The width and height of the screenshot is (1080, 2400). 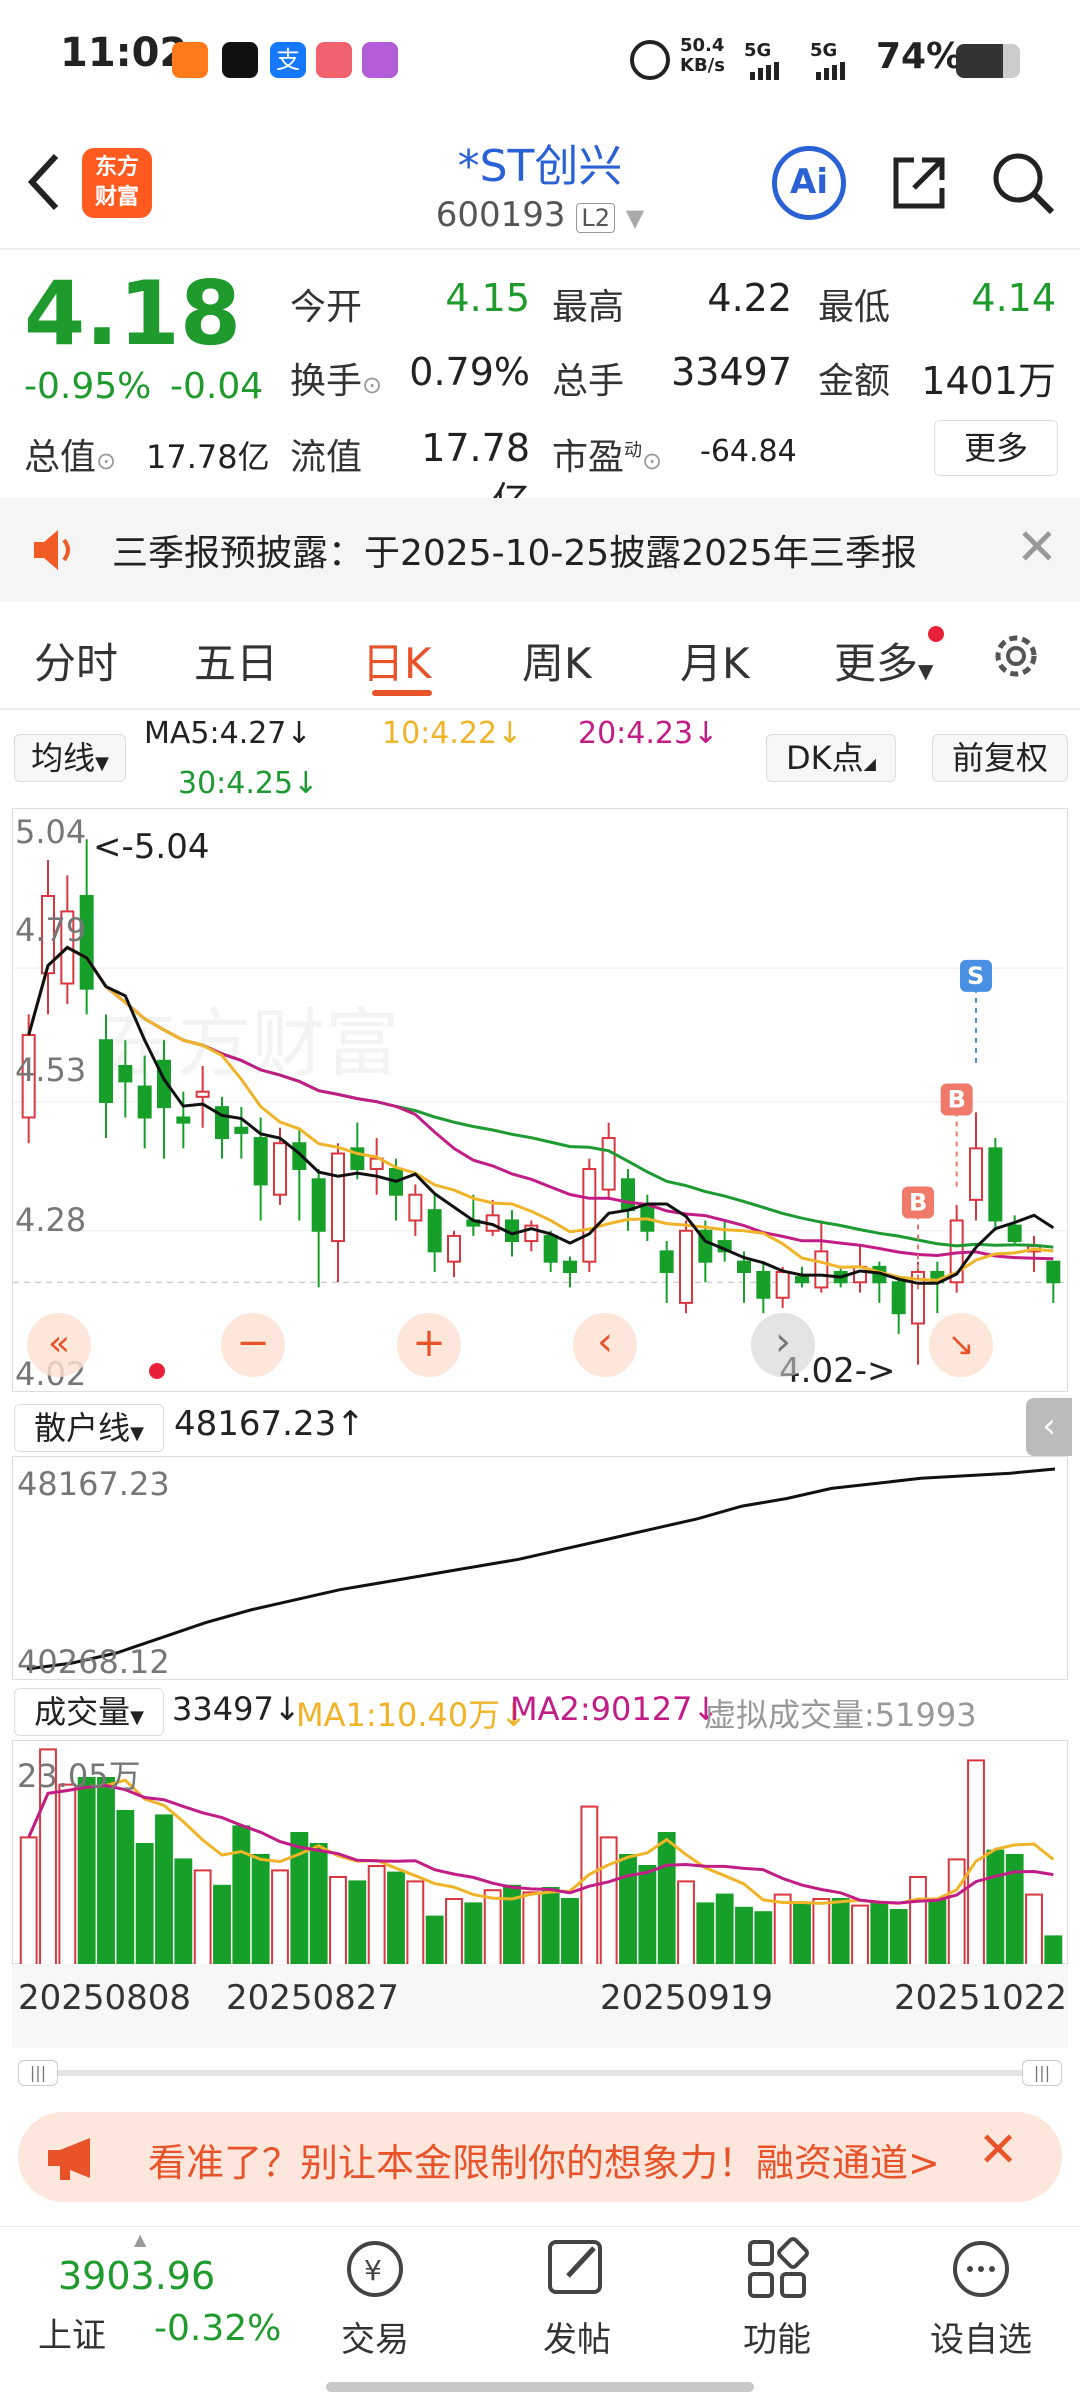 What do you see at coordinates (975, 976) in the screenshot?
I see `sell-marker-label: S` at bounding box center [975, 976].